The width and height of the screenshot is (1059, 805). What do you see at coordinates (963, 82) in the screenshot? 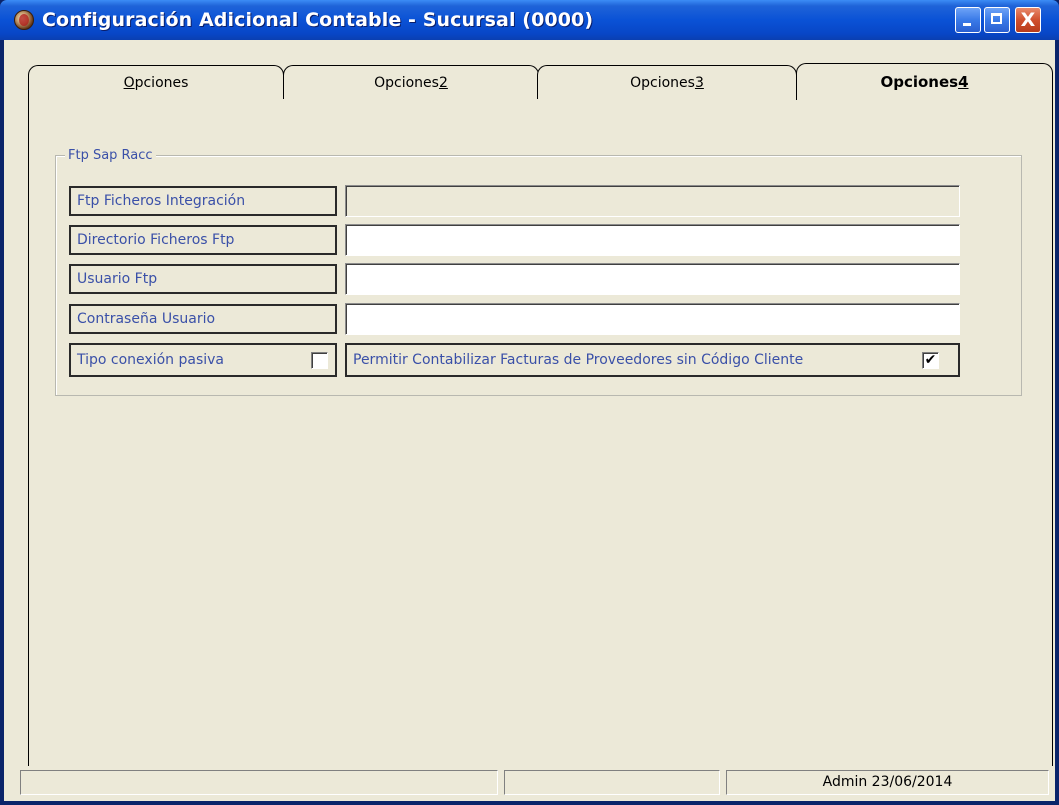
I see `tab-hotkey: 4` at bounding box center [963, 82].